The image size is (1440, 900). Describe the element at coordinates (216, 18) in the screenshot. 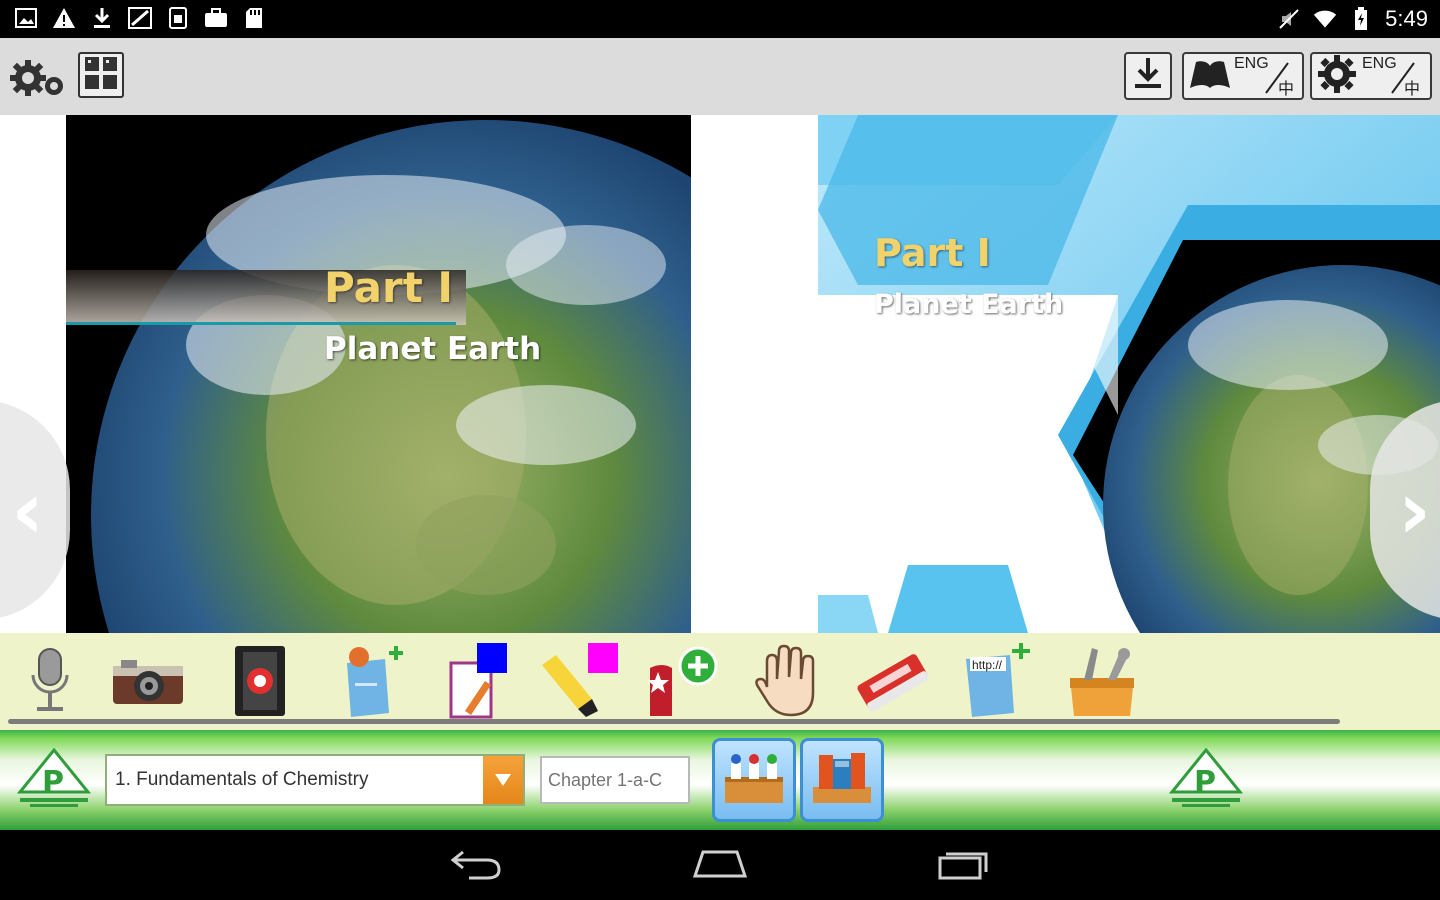

I see `briefcase-icon` at that location.